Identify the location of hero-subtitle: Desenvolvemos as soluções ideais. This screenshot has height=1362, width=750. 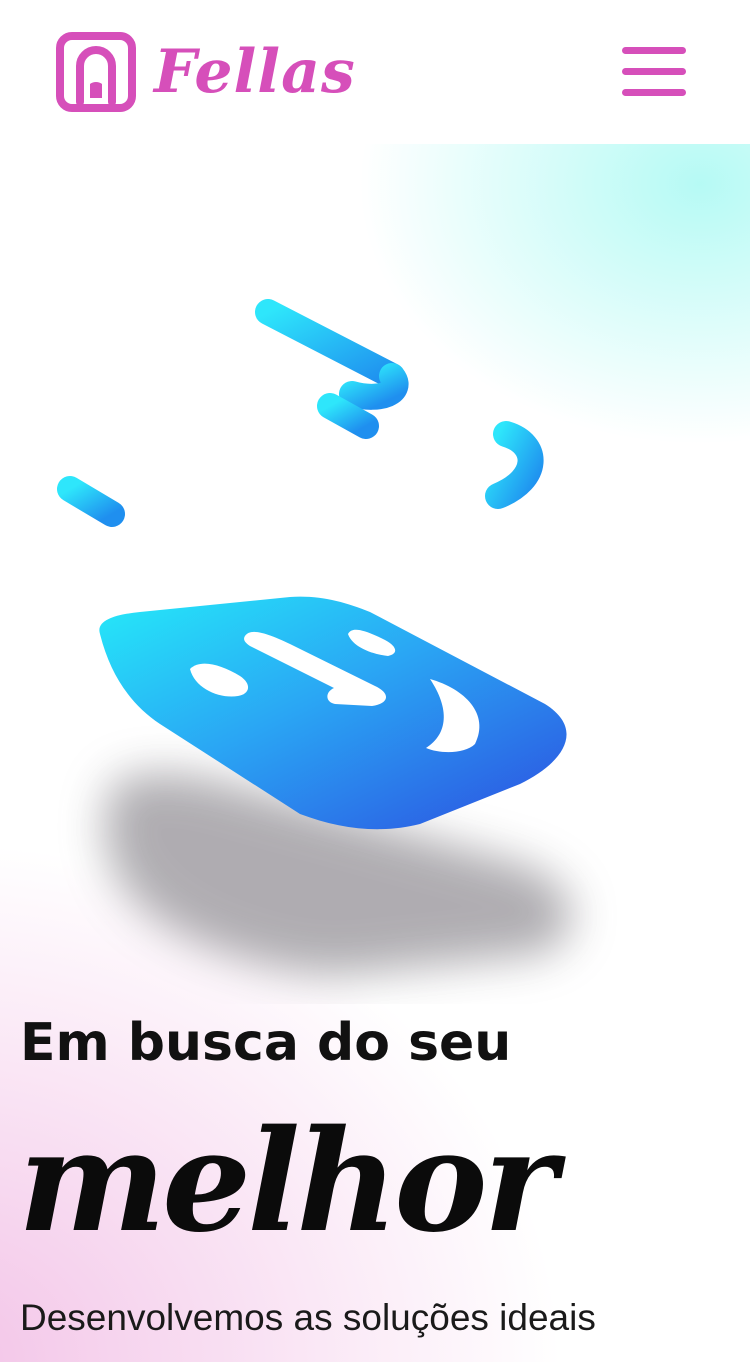
(308, 1317).